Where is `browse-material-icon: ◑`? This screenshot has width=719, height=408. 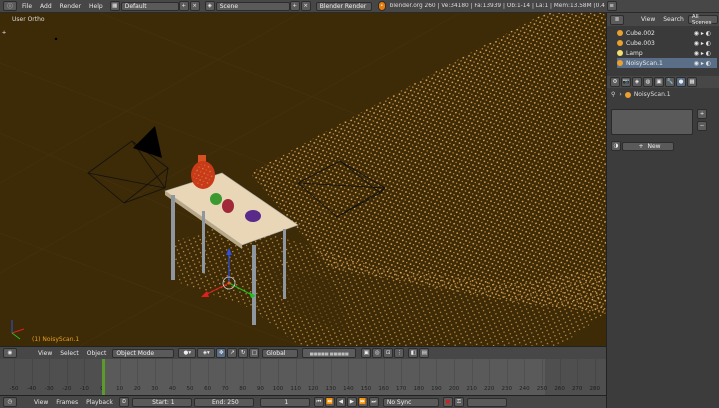 browse-material-icon: ◑ is located at coordinates (616, 146).